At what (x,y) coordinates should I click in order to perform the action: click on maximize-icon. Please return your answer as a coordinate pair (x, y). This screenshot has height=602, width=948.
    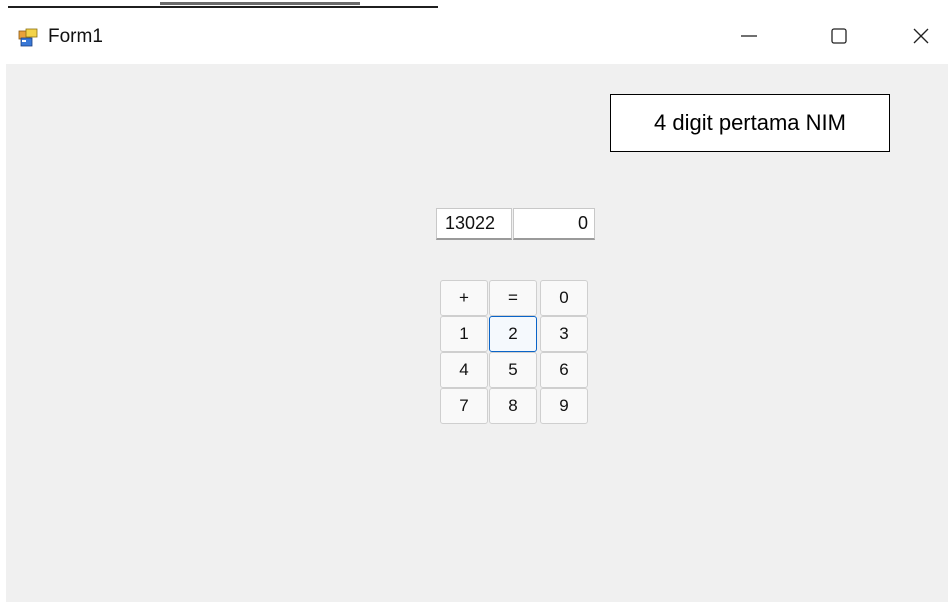
    Looking at the image, I should click on (839, 38).